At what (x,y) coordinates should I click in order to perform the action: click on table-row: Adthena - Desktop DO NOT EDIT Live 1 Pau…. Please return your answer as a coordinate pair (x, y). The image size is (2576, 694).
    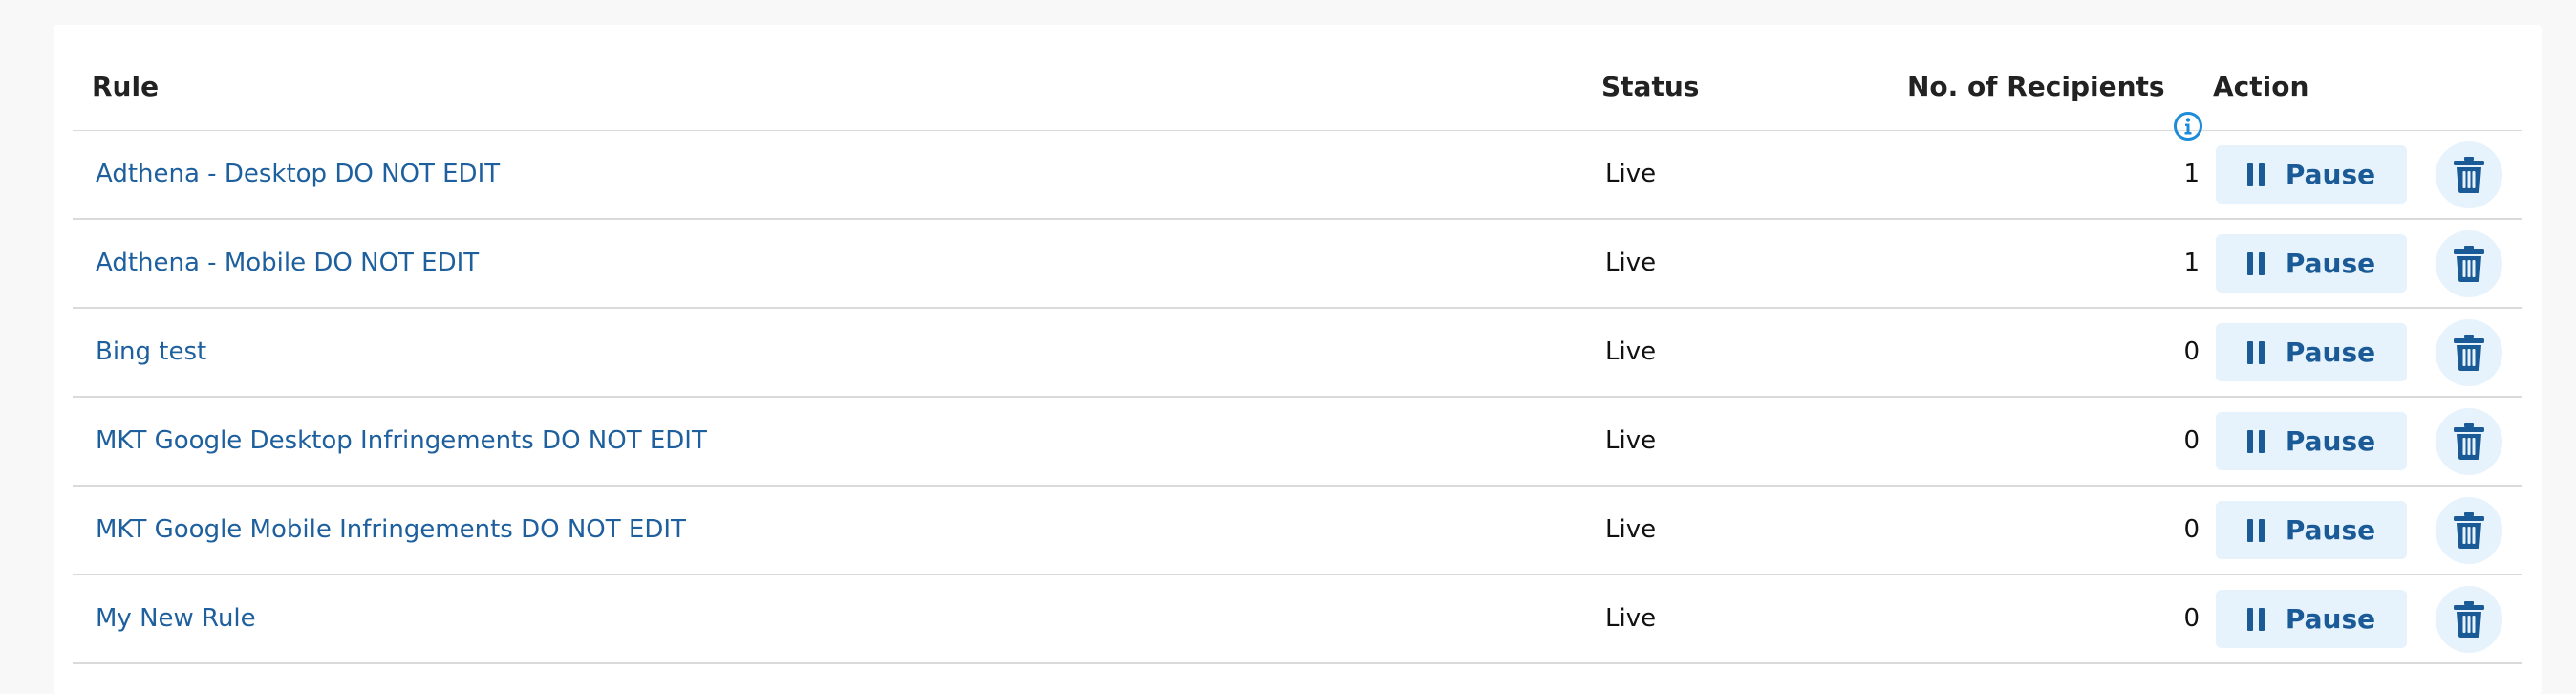
    Looking at the image, I should click on (1297, 175).